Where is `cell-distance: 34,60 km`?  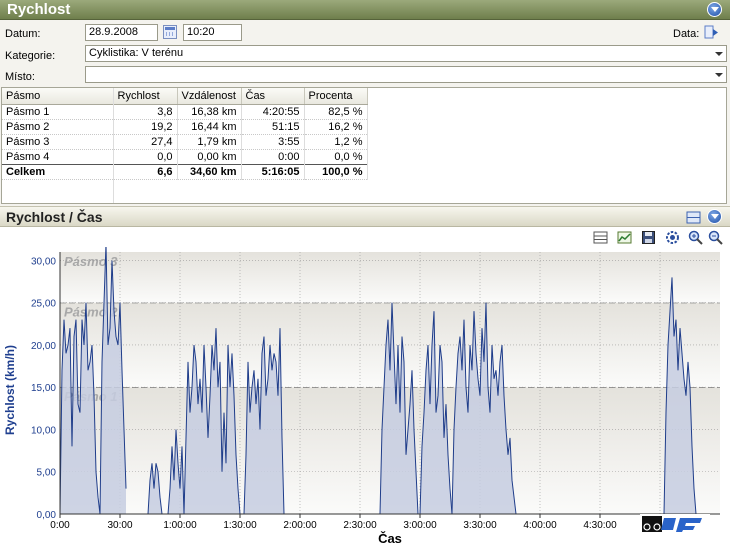 cell-distance: 34,60 km is located at coordinates (209, 171).